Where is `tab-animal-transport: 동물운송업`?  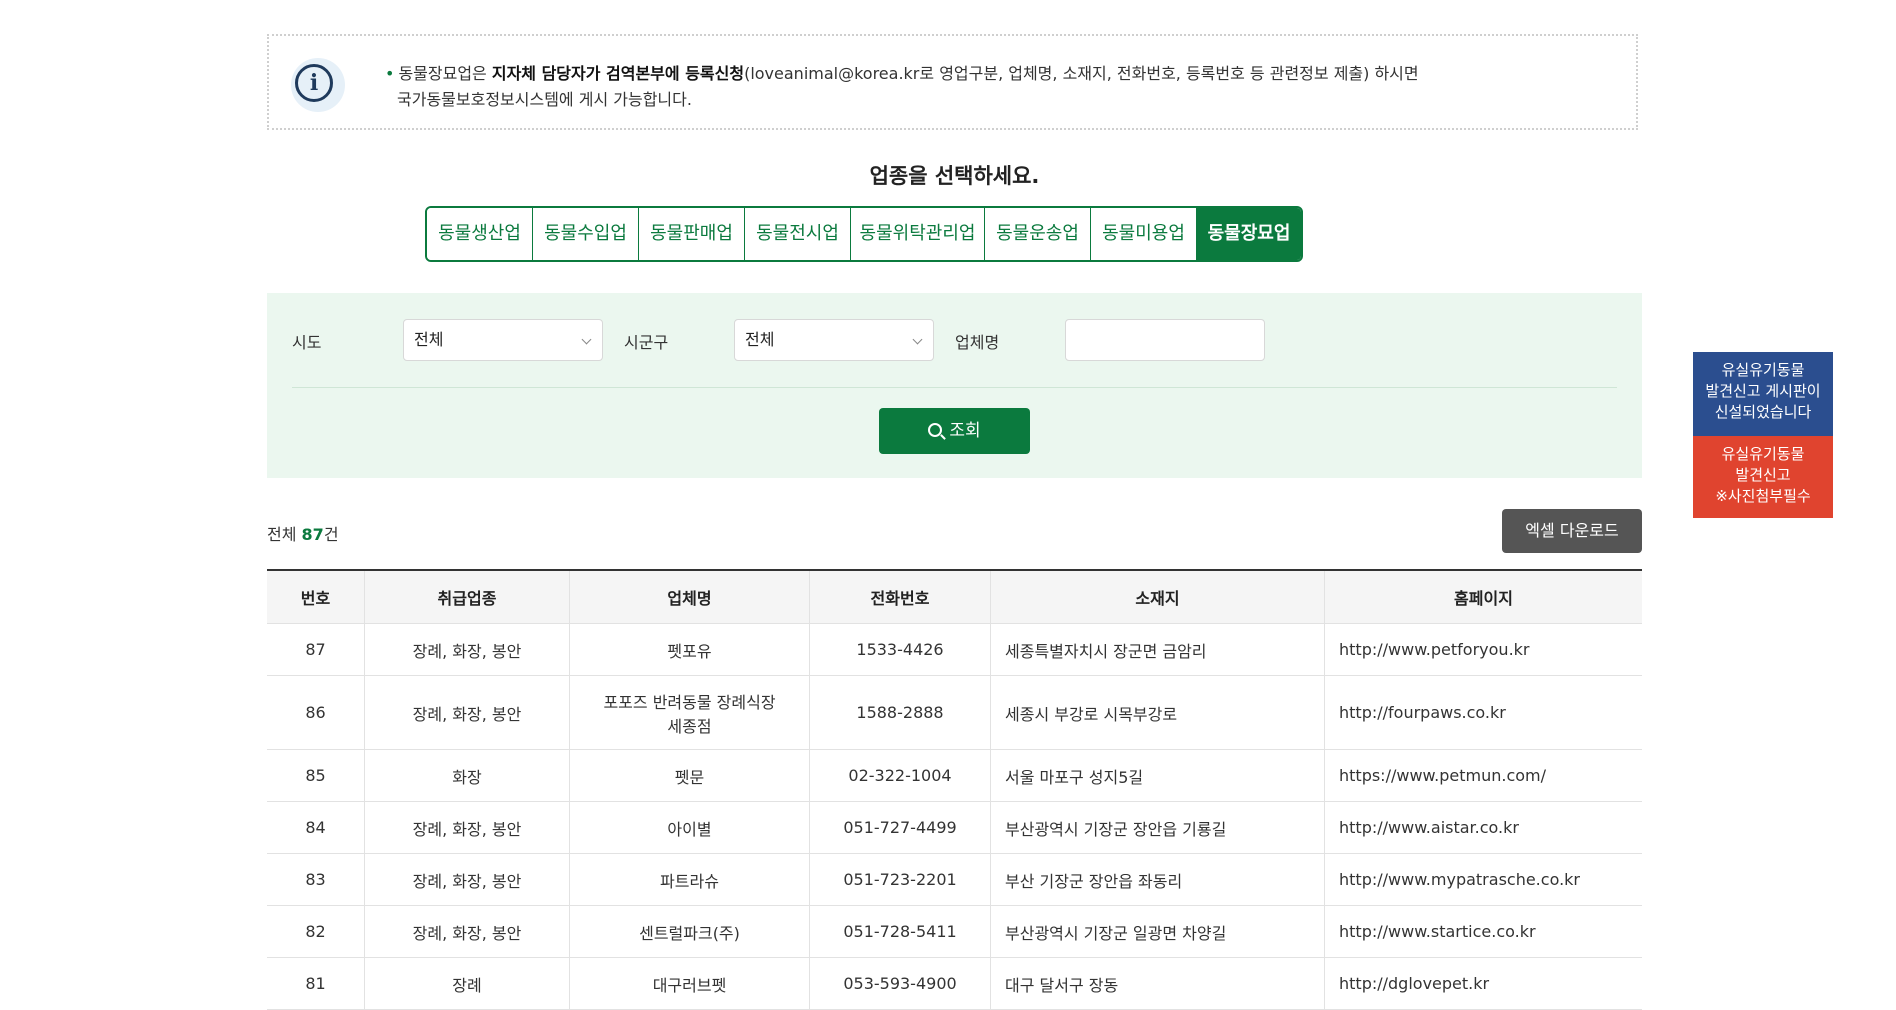 tab-animal-transport: 동물운송업 is located at coordinates (1038, 234).